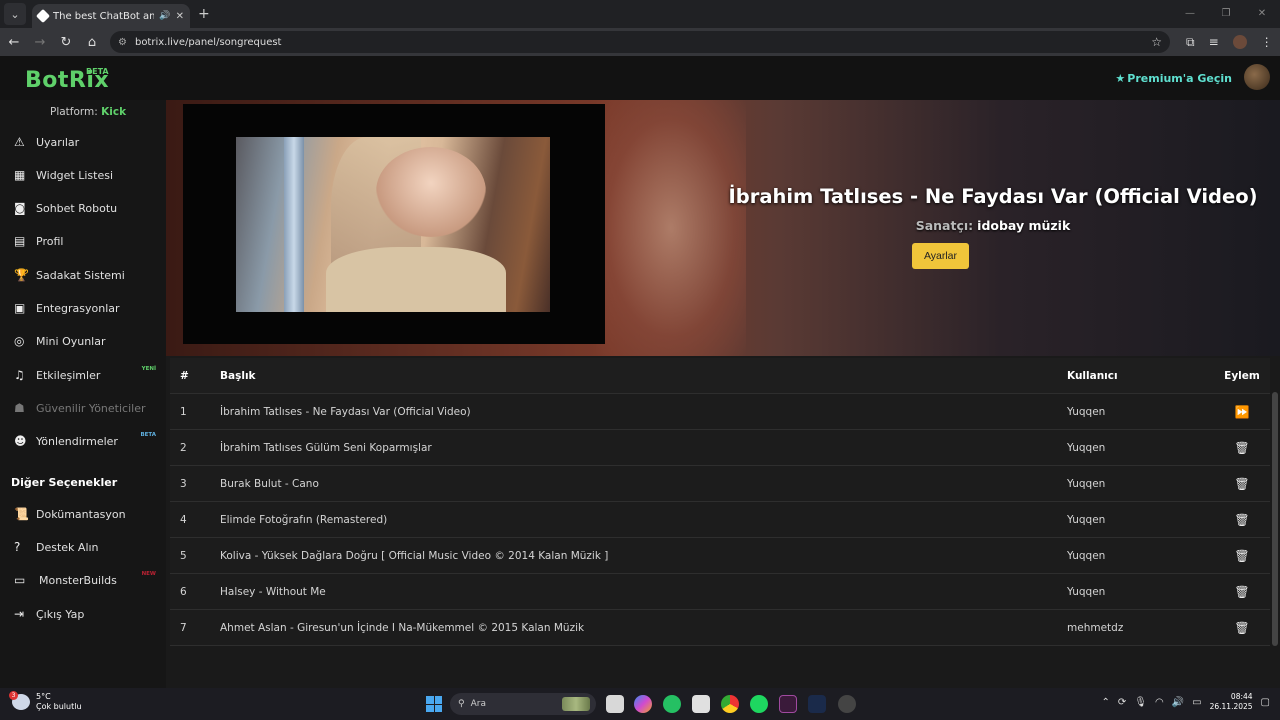 Image resolution: width=1280 pixels, height=720 pixels. I want to click on steam-icon, so click(817, 704).